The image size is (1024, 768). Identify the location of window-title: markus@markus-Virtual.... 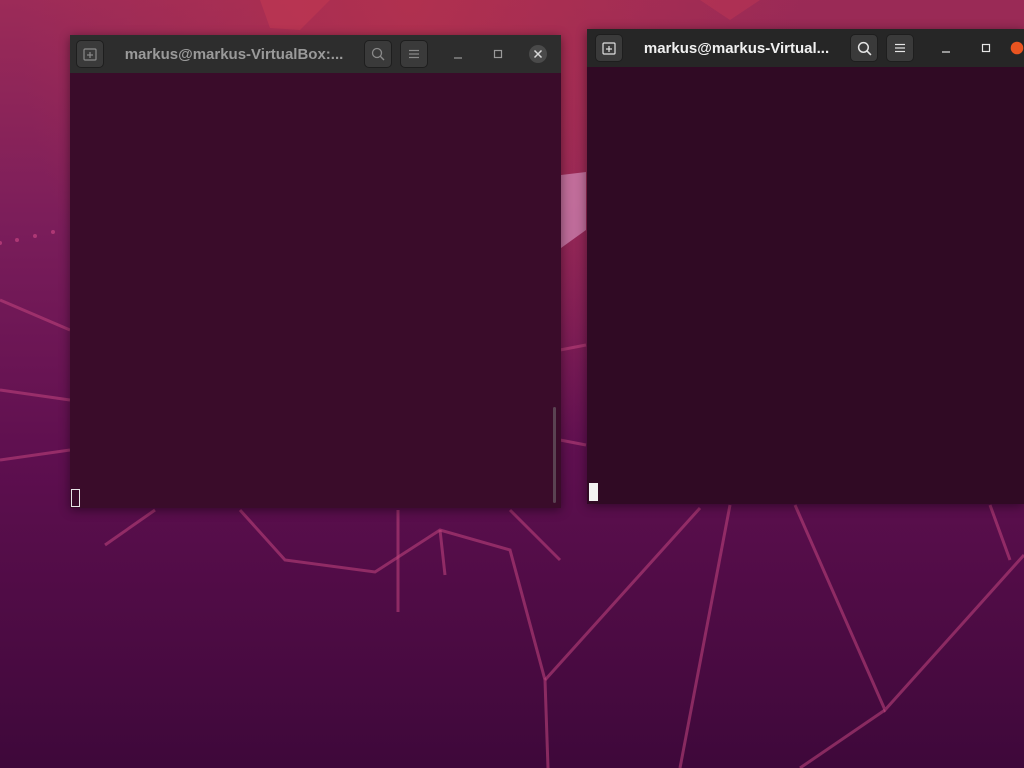
(736, 48).